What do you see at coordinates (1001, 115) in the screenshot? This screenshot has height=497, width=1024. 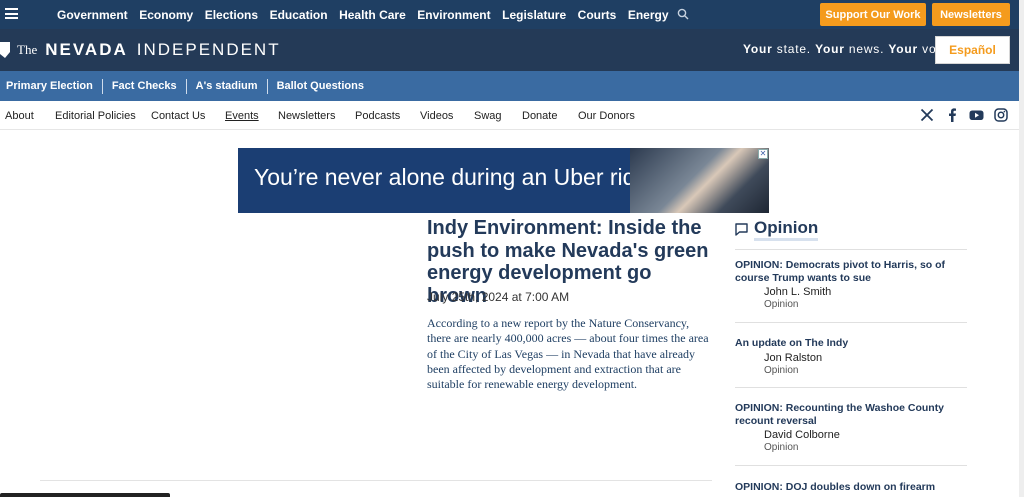 I see `instagram-icon` at bounding box center [1001, 115].